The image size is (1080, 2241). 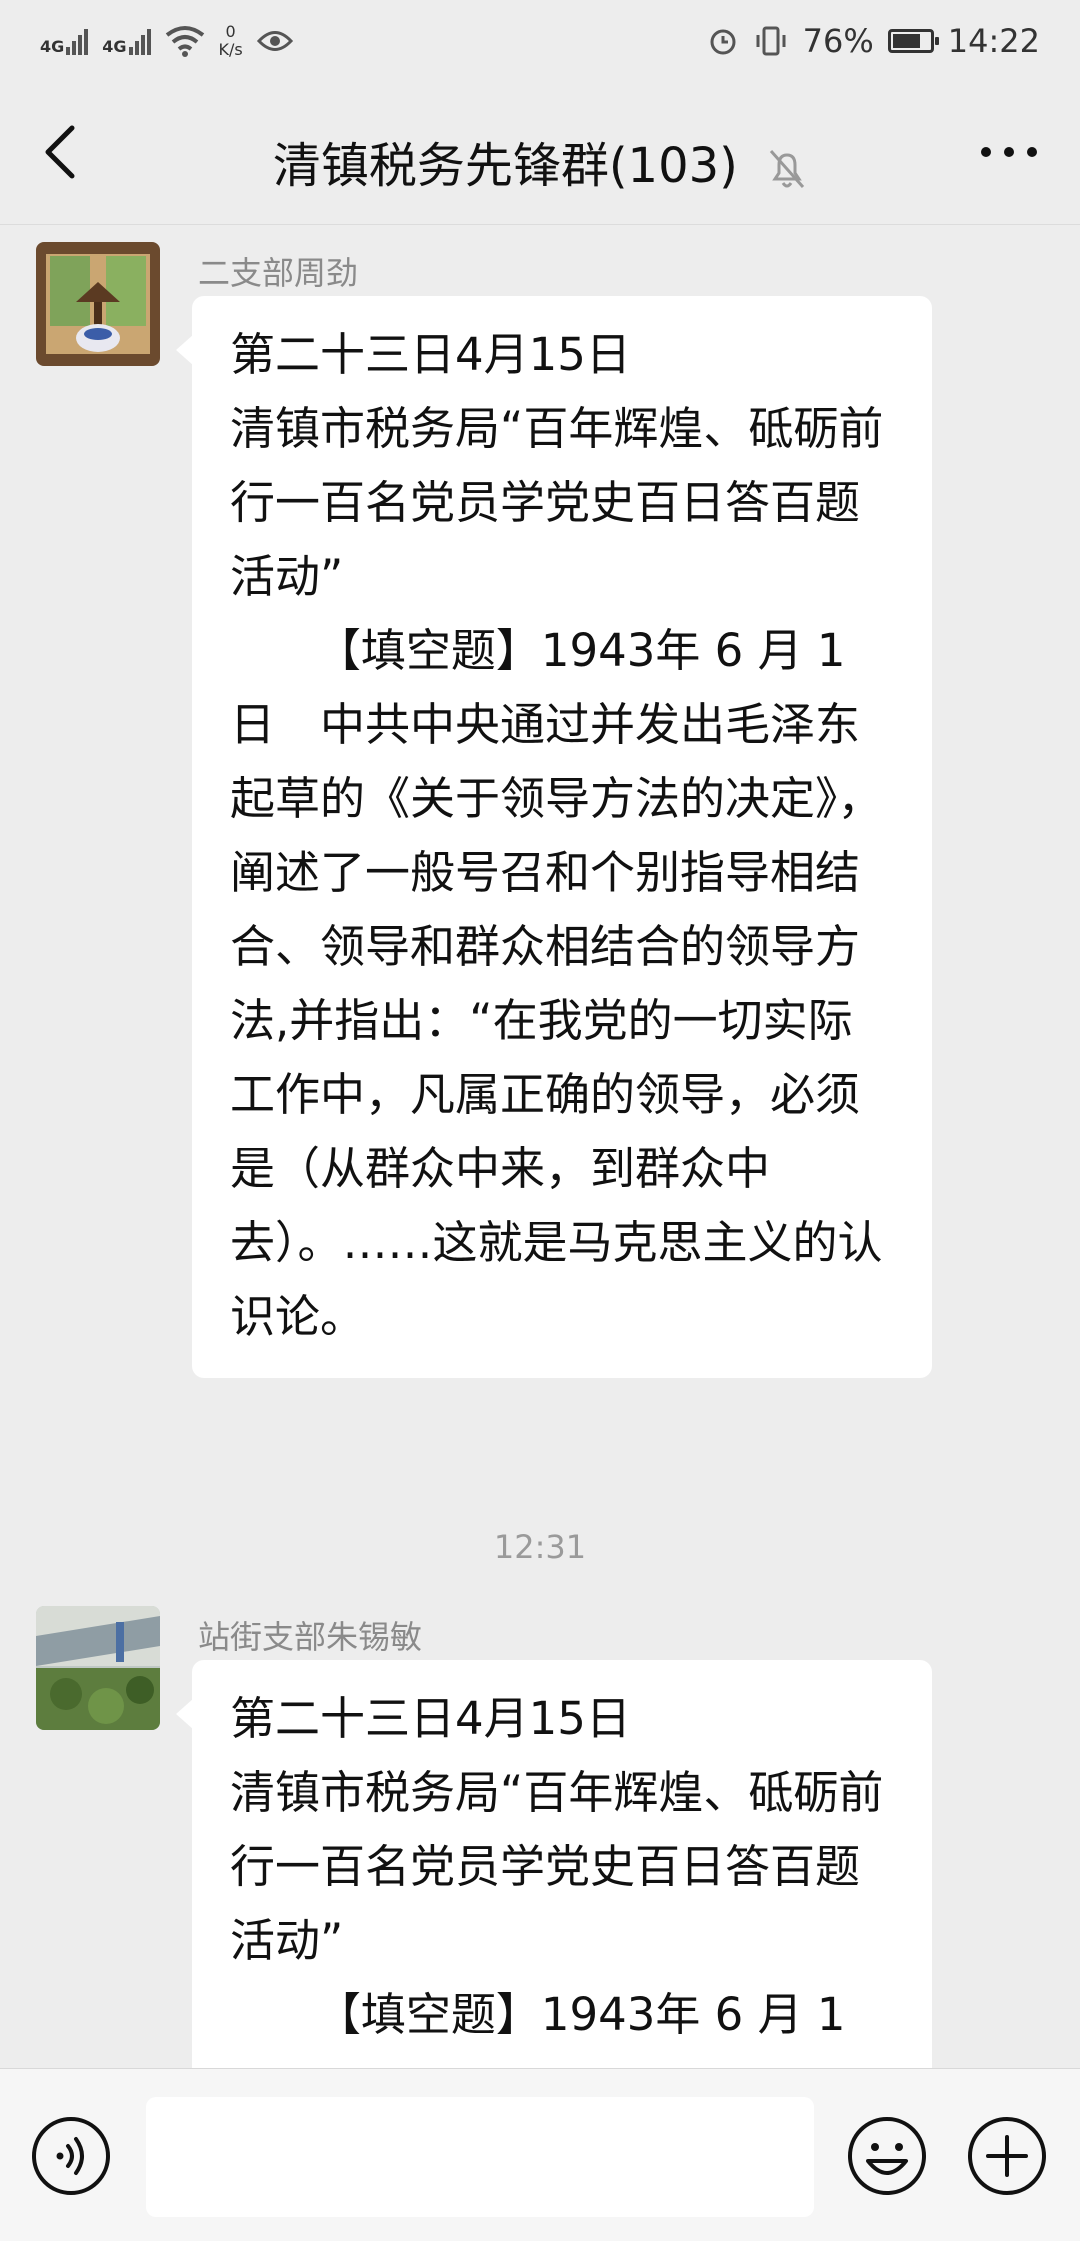 I want to click on plus-icon, so click(x=1007, y=2156).